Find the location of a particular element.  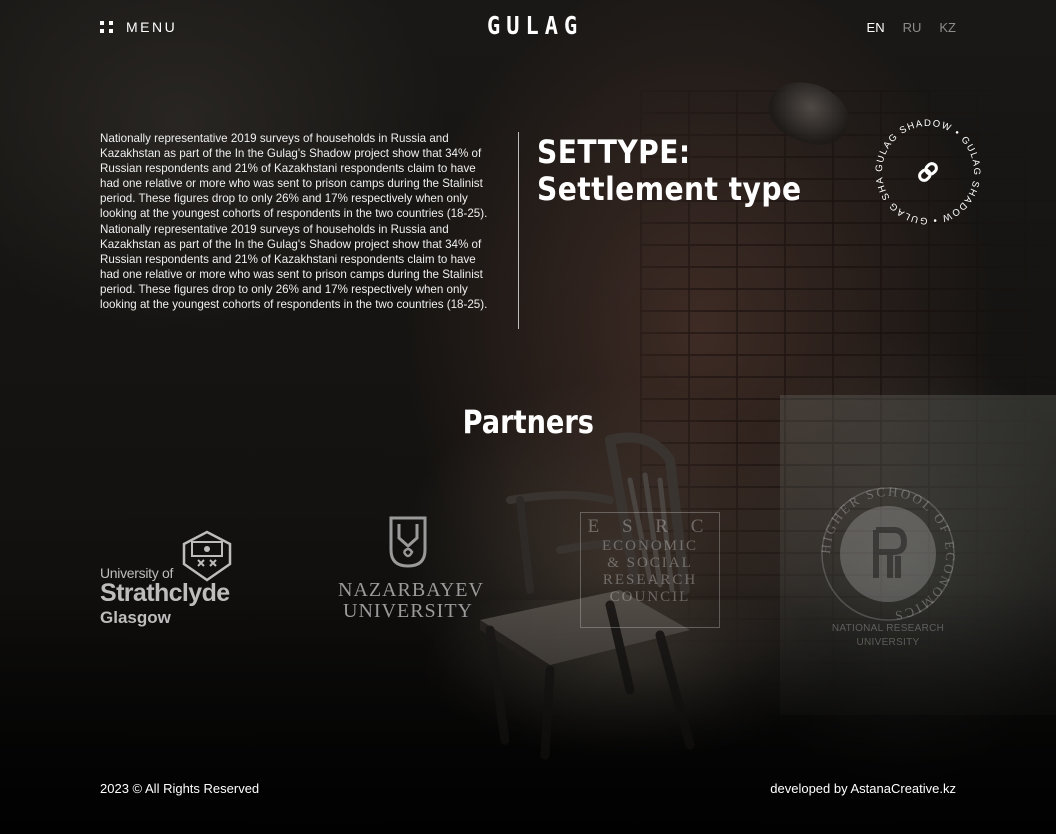

link-icon is located at coordinates (928, 172).